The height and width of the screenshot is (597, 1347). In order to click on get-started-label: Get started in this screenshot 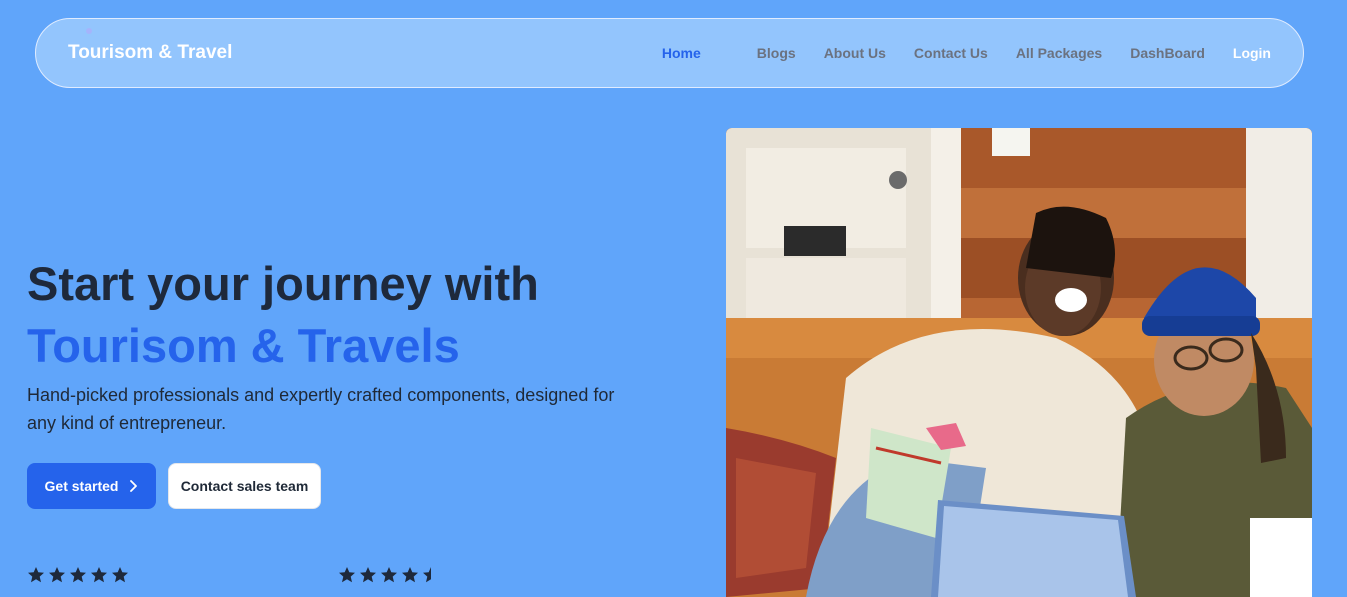, I will do `click(81, 486)`.